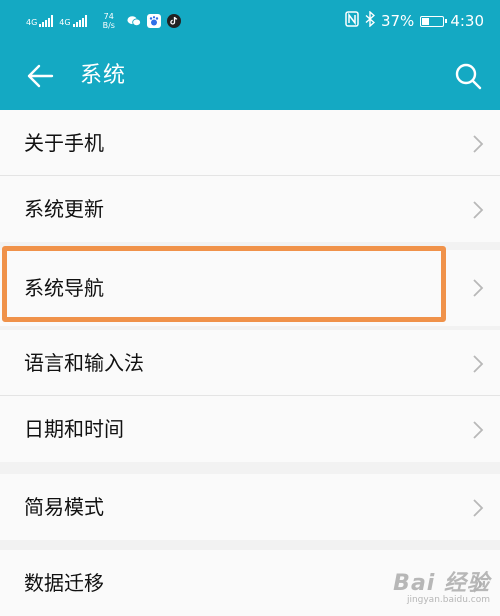 Image resolution: width=500 pixels, height=616 pixels. Describe the element at coordinates (103, 75) in the screenshot. I see `page-title: 系统` at that location.